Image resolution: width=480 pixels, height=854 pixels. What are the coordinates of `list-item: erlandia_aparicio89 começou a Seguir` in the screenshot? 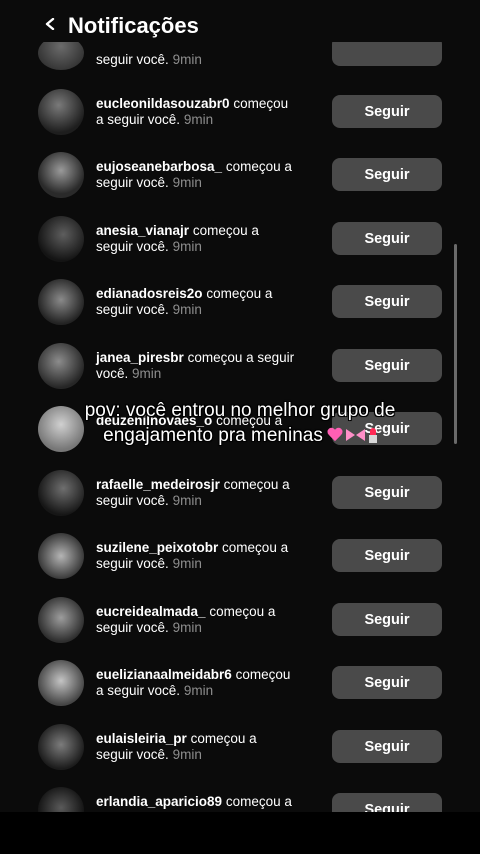 It's located at (240, 795).